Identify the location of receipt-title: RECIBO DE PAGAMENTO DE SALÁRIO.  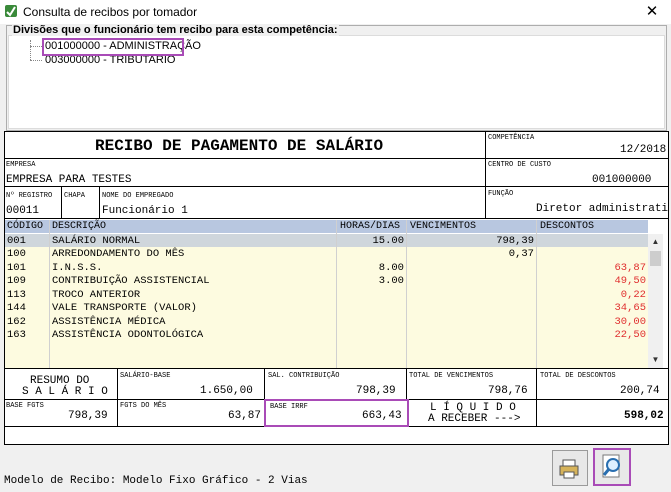
(239, 146).